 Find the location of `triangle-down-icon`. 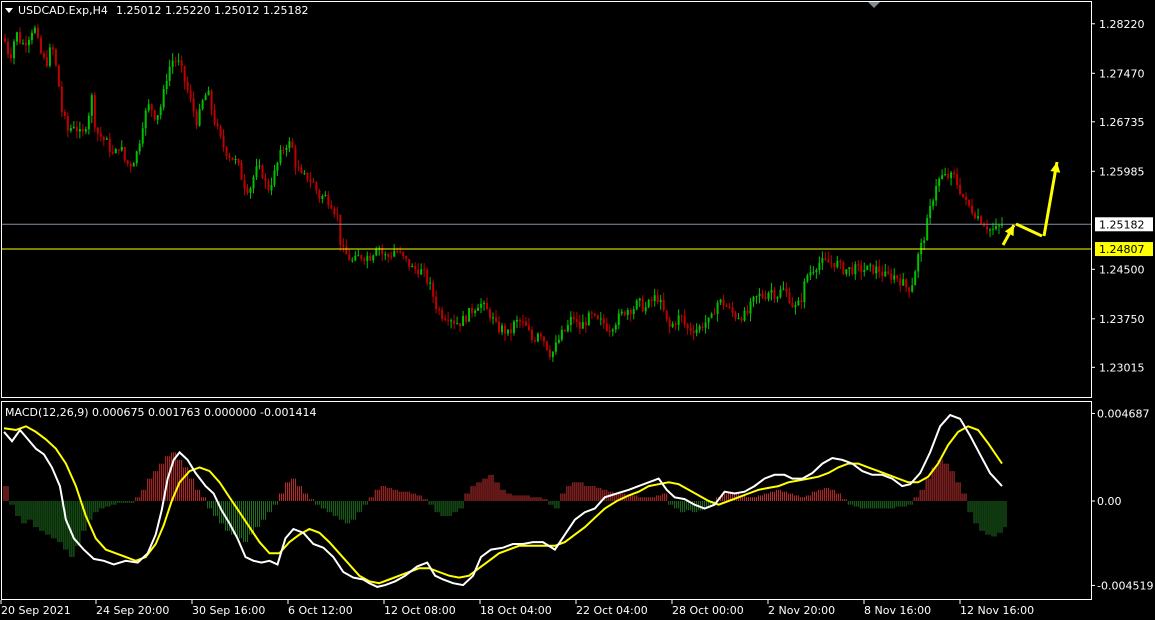

triangle-down-icon is located at coordinates (9, 10).